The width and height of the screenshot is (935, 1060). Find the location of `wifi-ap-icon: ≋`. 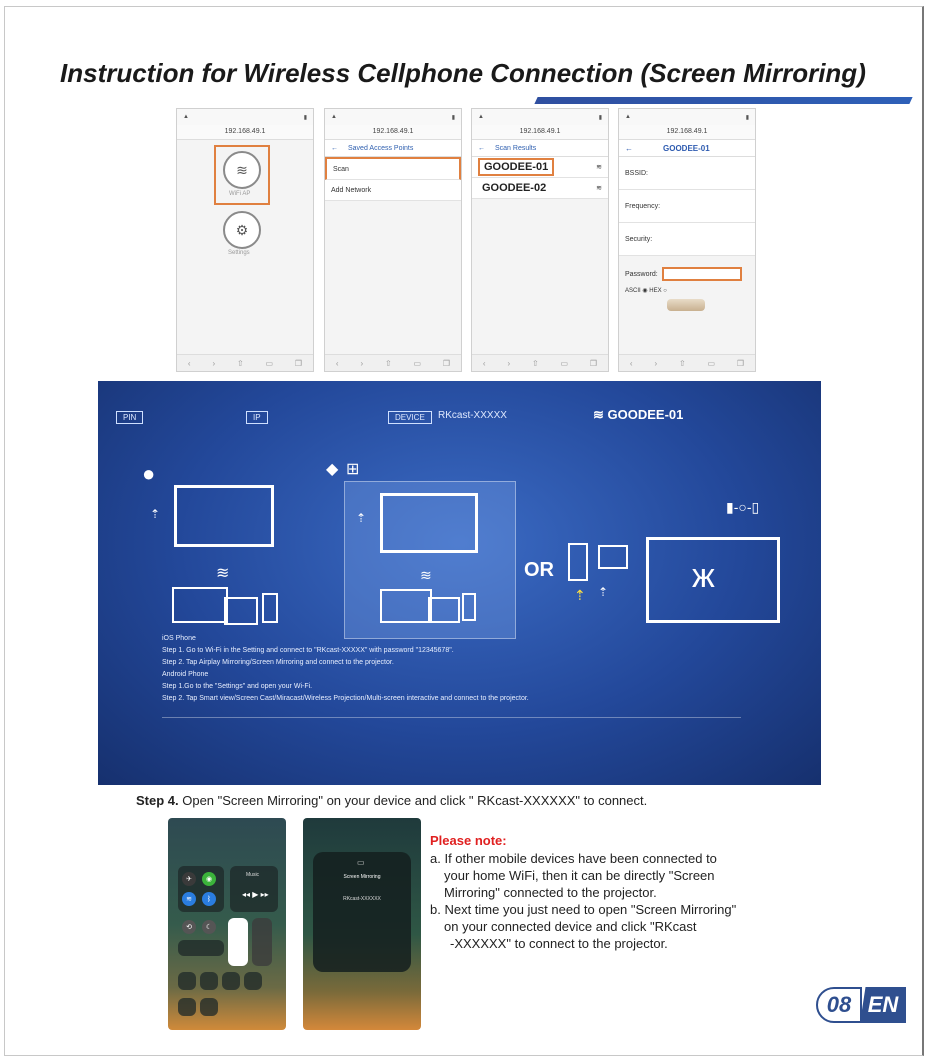

wifi-ap-icon: ≋ is located at coordinates (242, 170).